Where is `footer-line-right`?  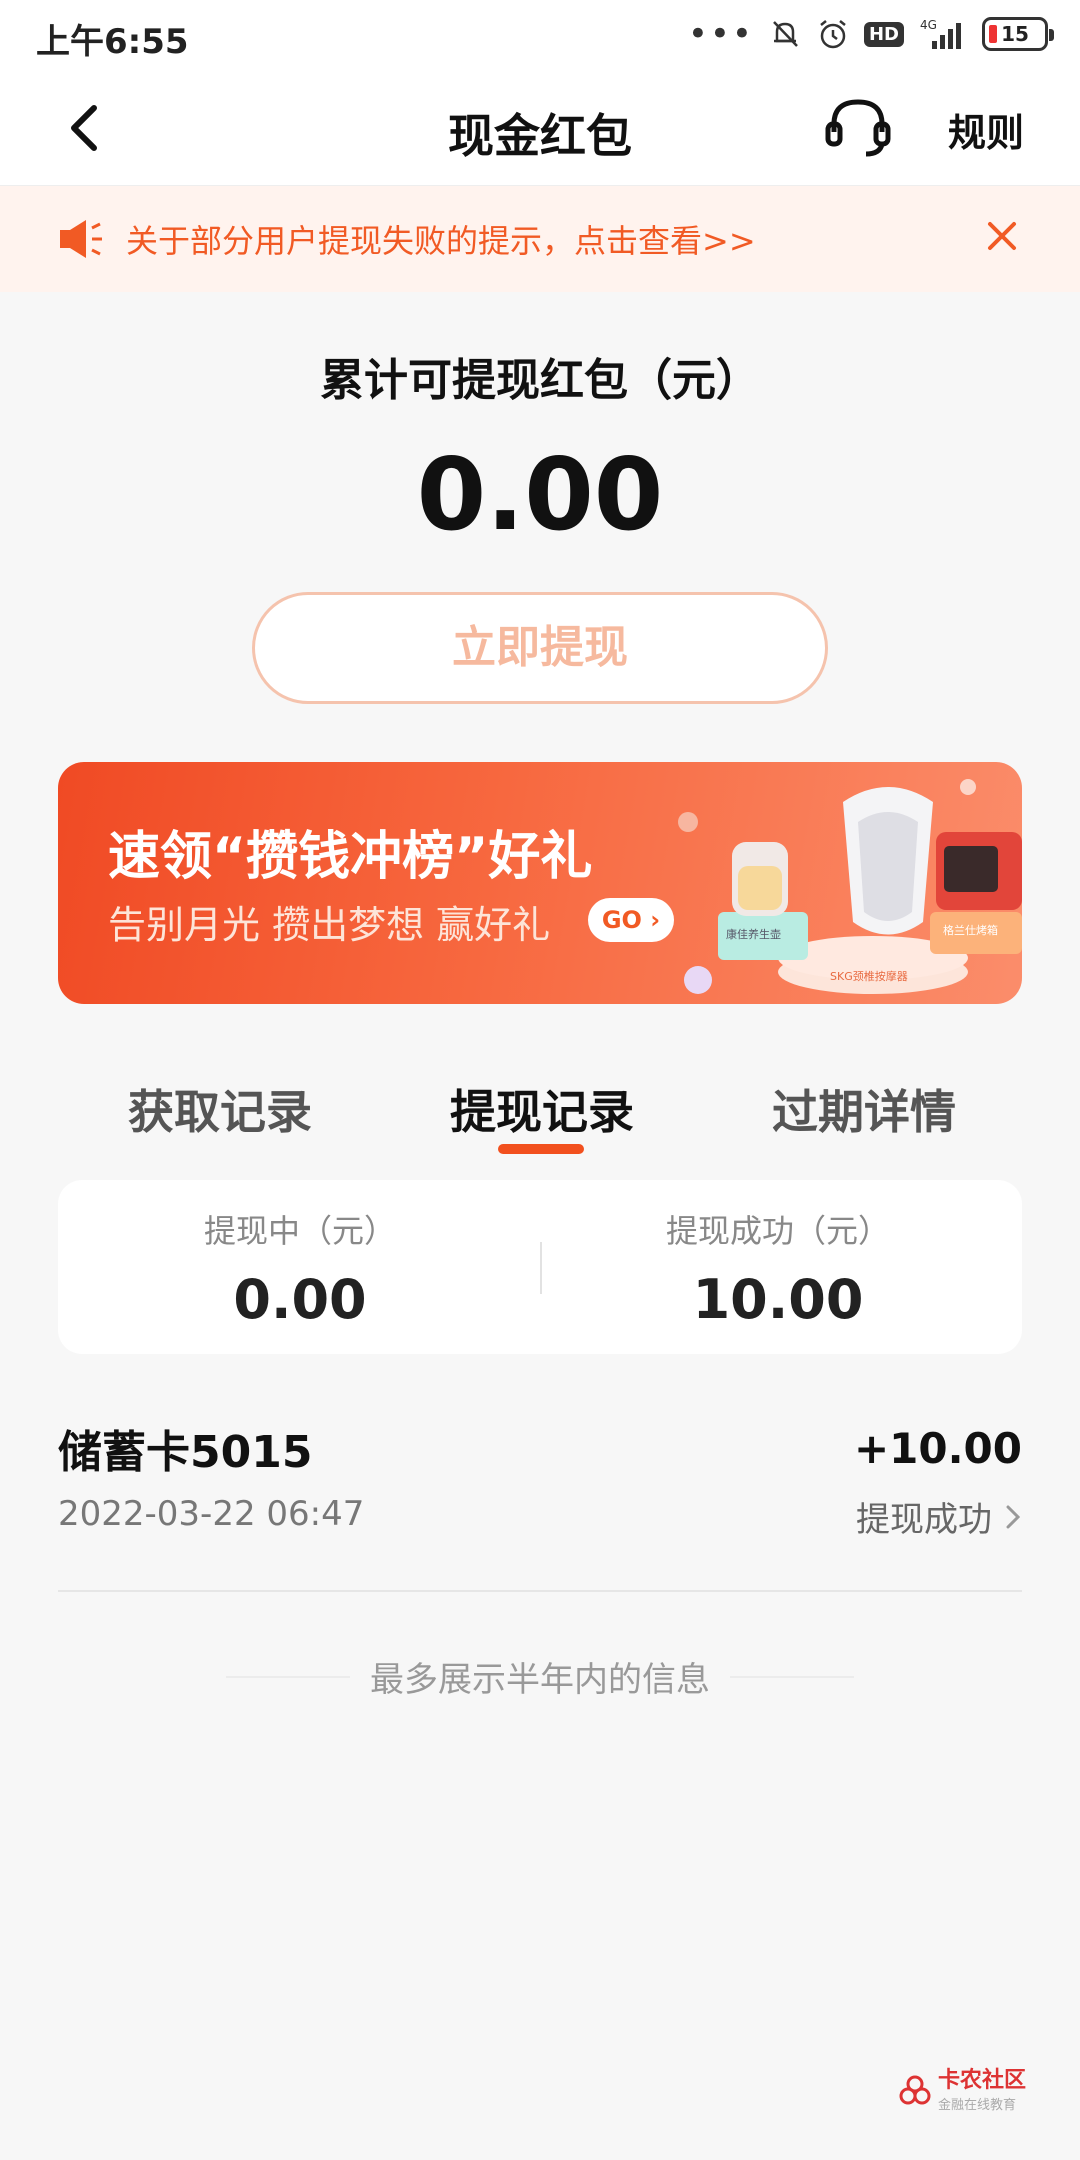
footer-line-right is located at coordinates (792, 1677).